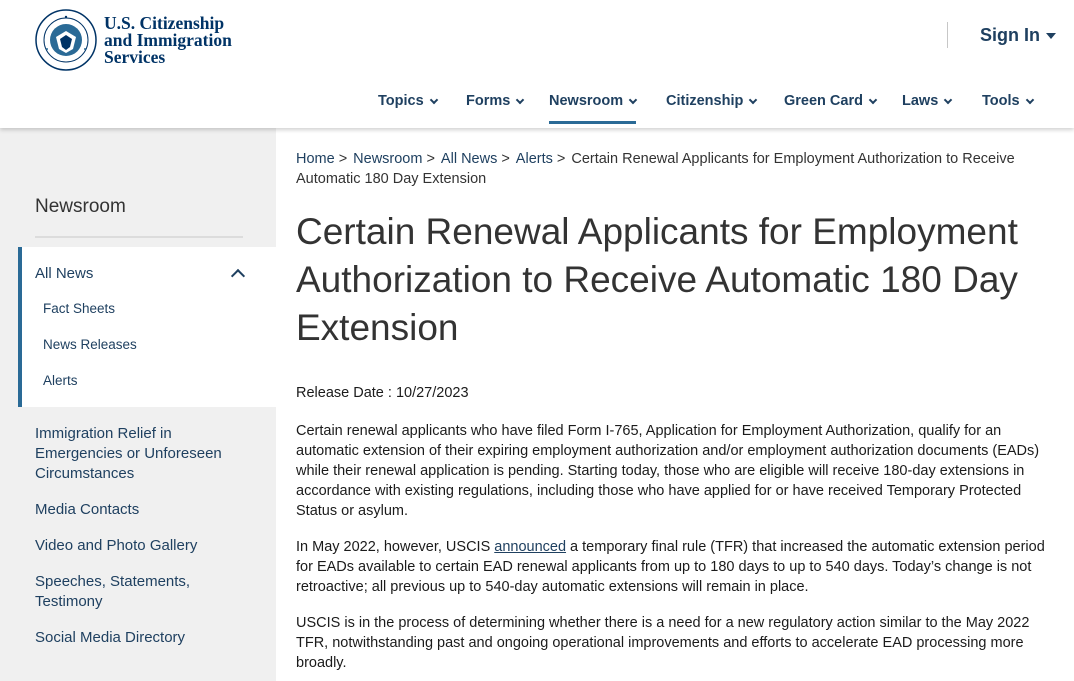  What do you see at coordinates (1051, 35) in the screenshot?
I see `caret-down-icon` at bounding box center [1051, 35].